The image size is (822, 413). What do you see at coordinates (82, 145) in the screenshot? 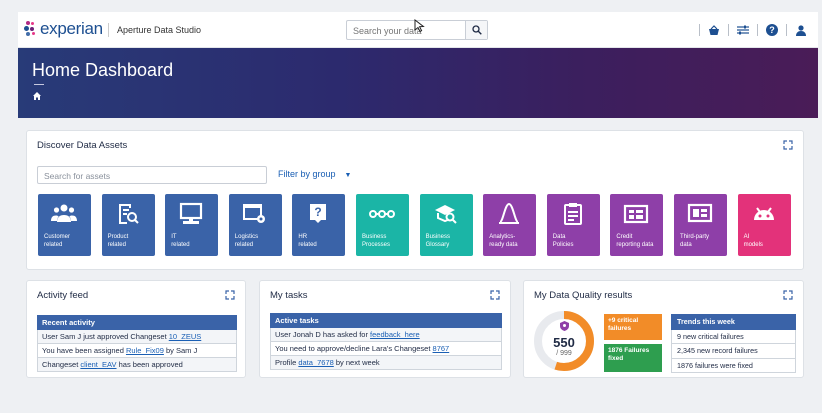
I see `discover-title: Discover Data Assets` at bounding box center [82, 145].